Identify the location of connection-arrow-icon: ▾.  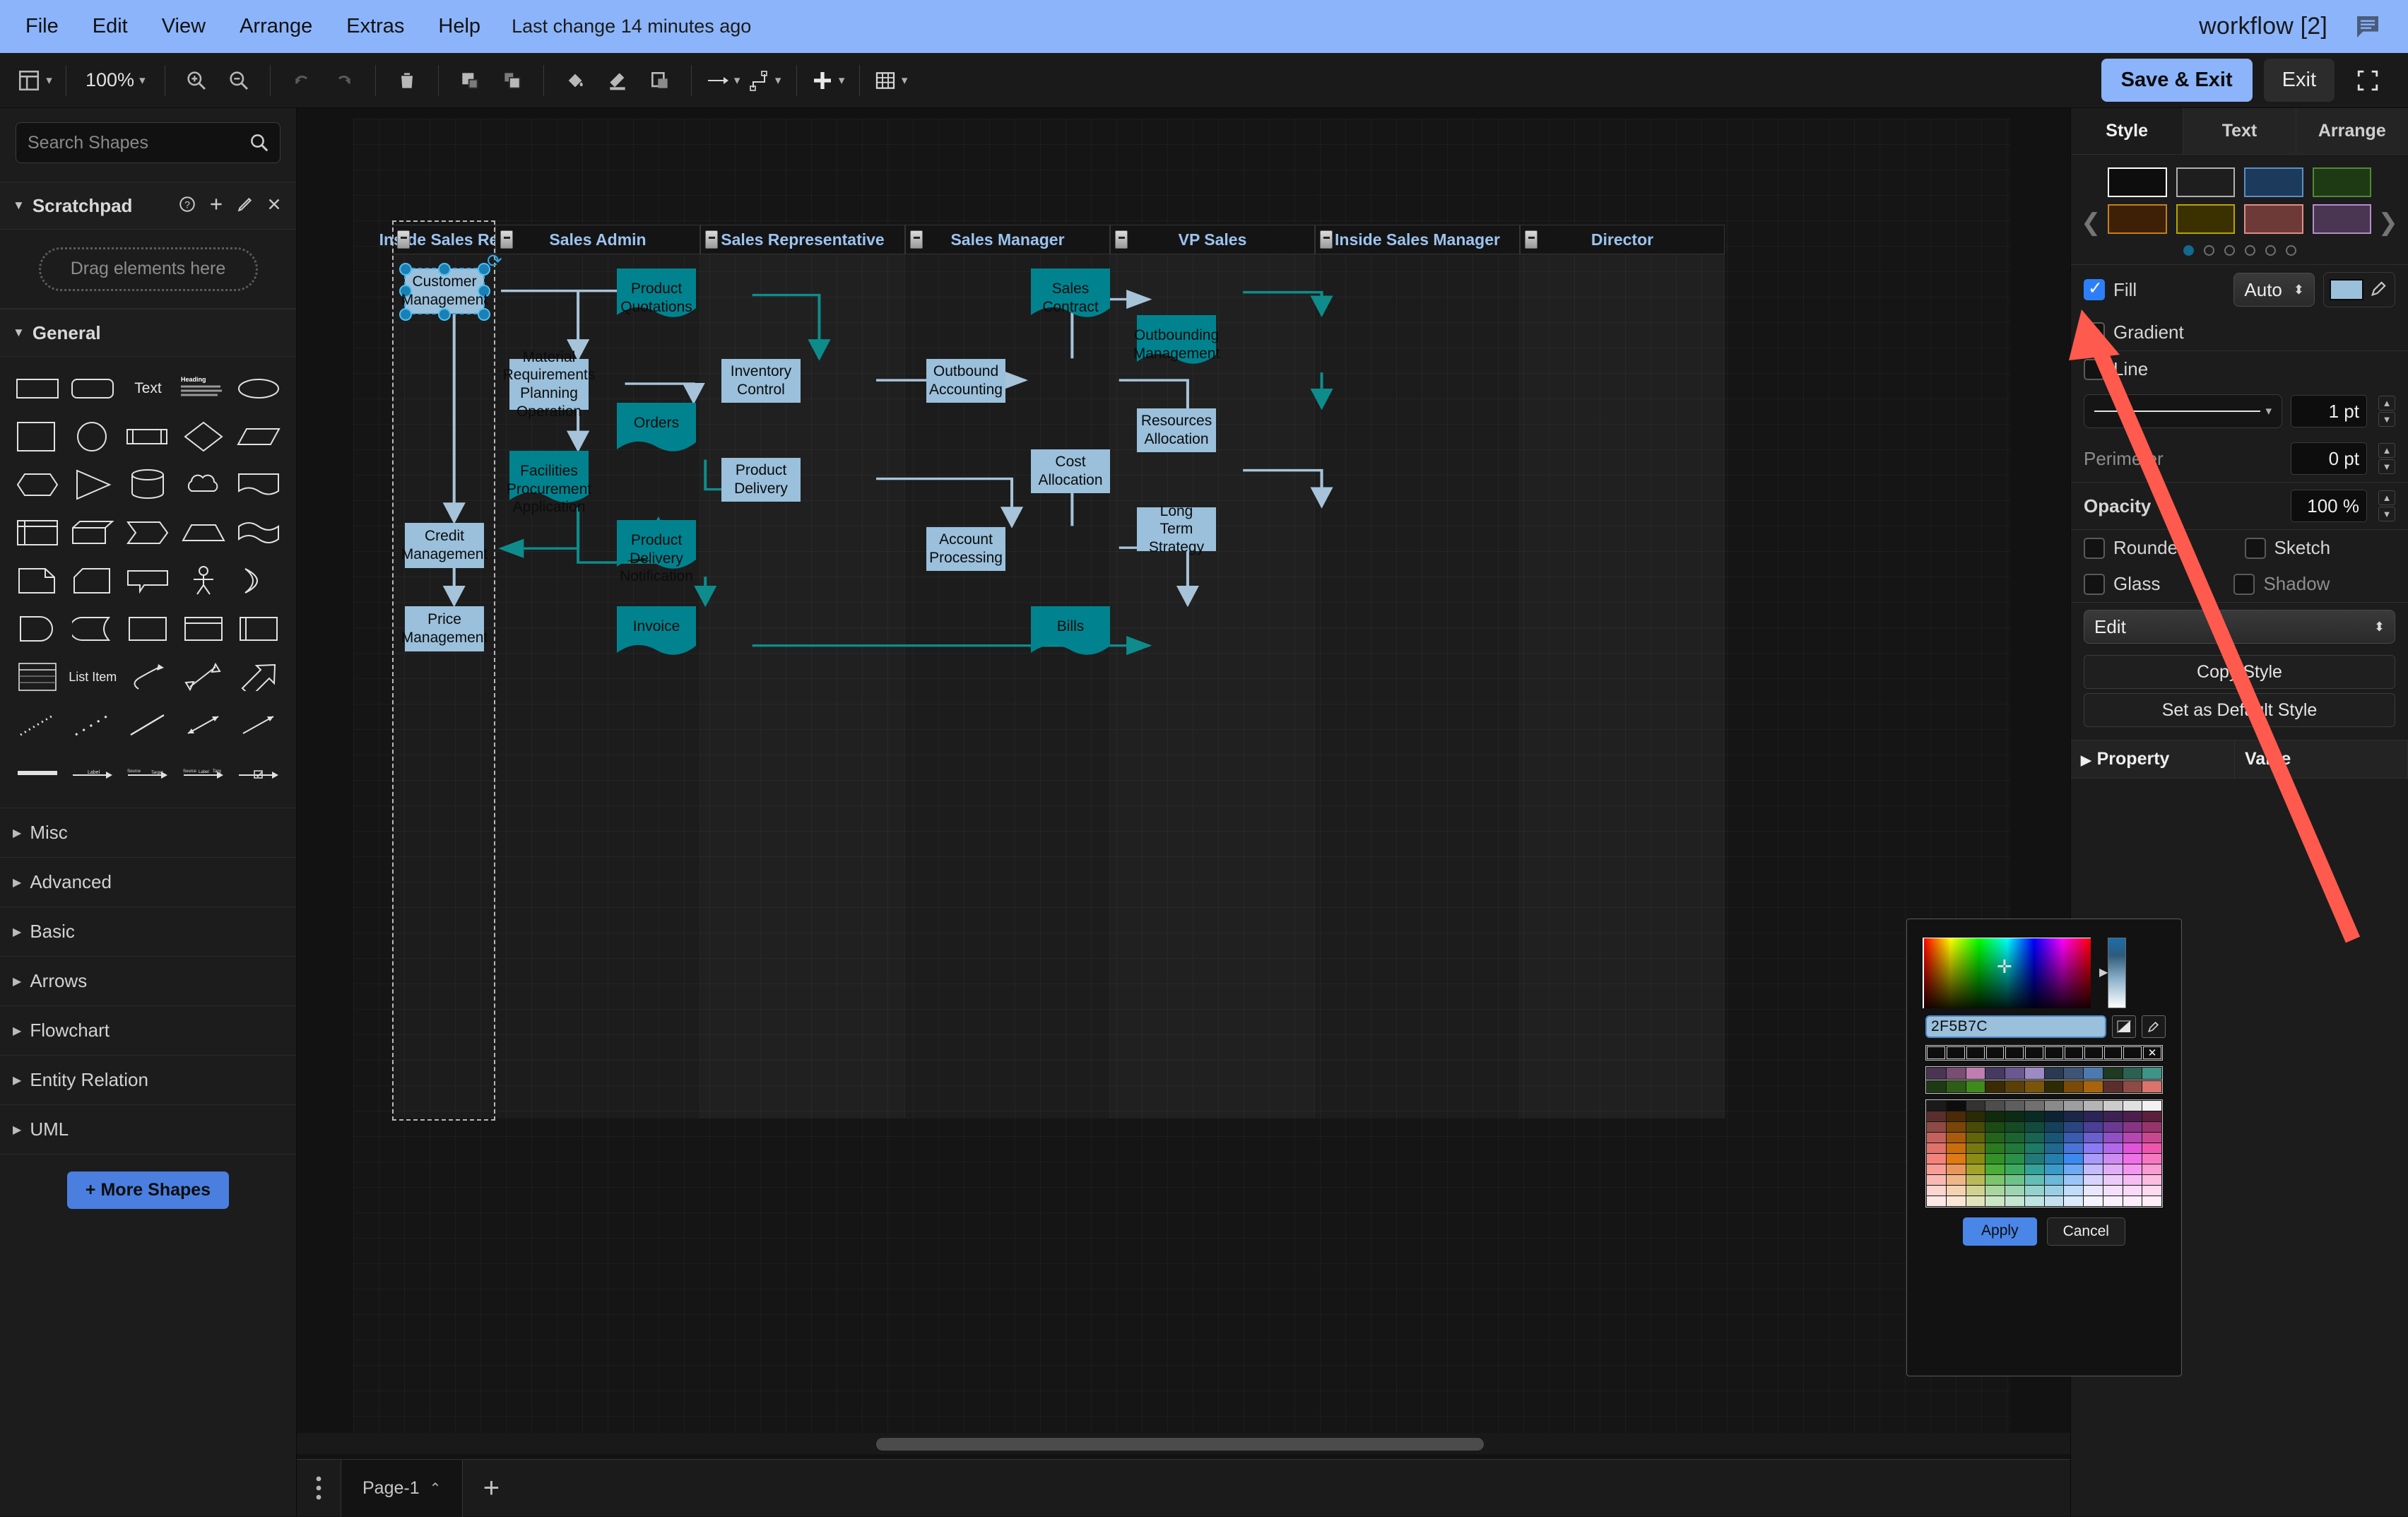
(723, 80).